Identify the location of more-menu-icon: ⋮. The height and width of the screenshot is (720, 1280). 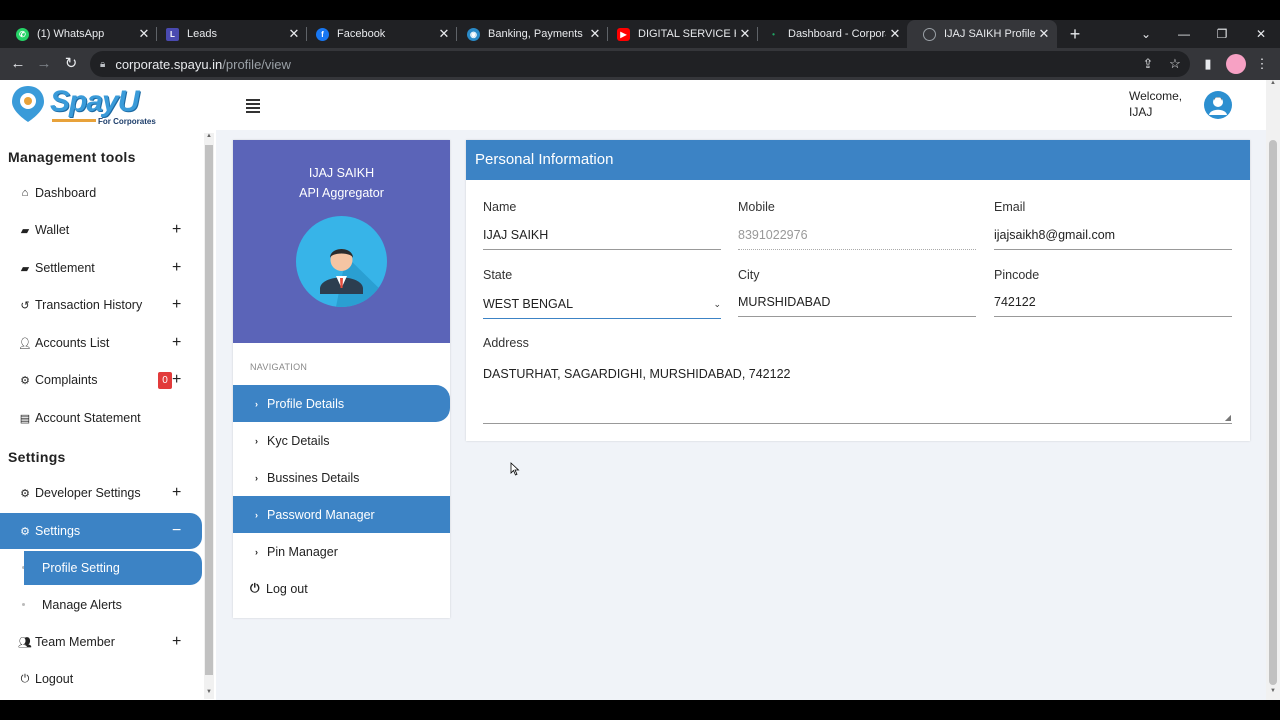
(1262, 64).